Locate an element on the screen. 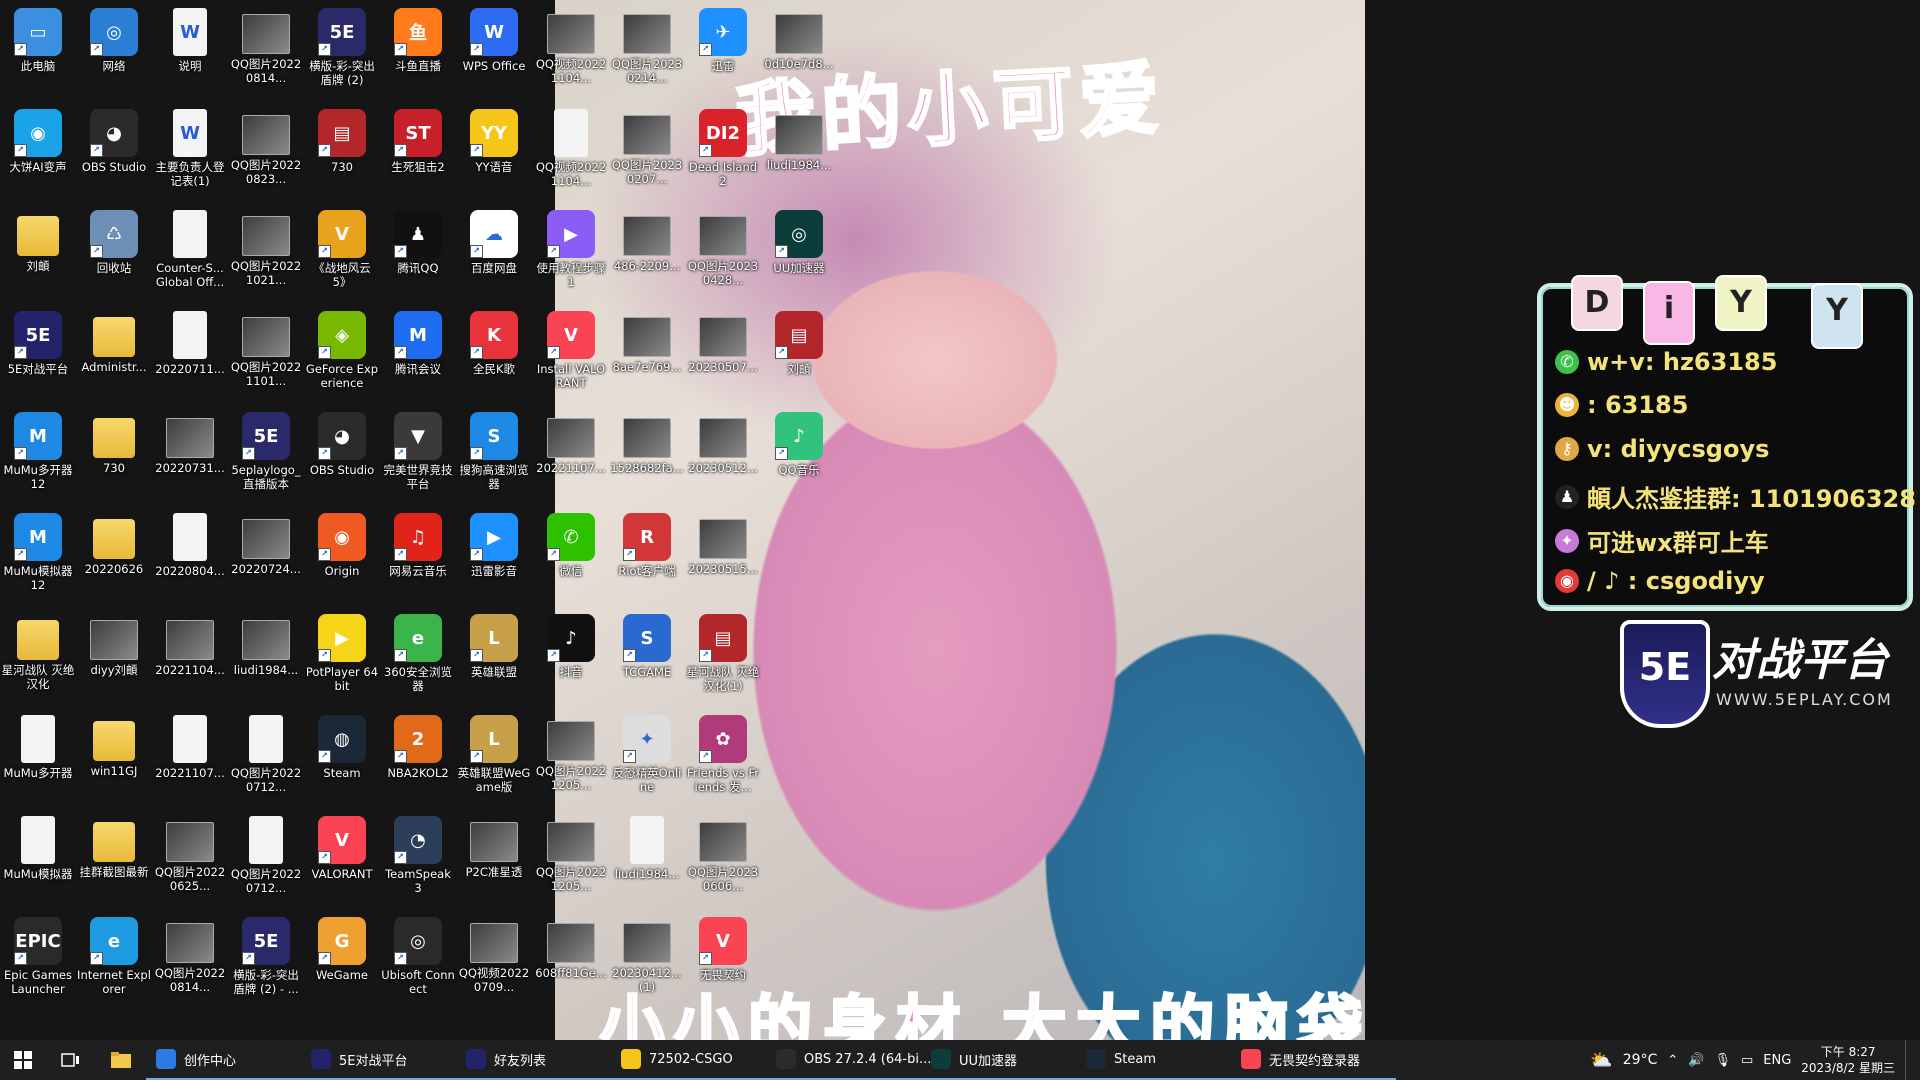 The height and width of the screenshot is (1080, 1920). desktop-icon: ◍ ↗ Steam is located at coordinates (342, 757).